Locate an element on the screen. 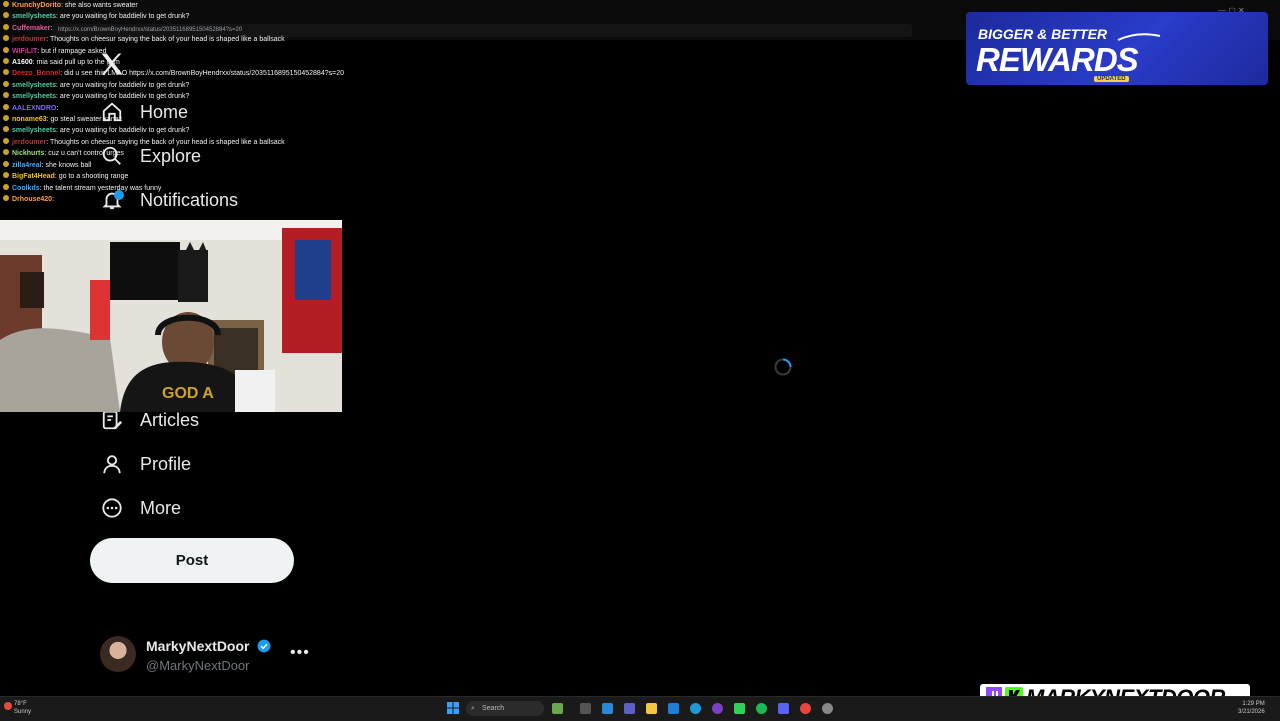 The width and height of the screenshot is (1280, 721). obs-icon is located at coordinates (717, 708).